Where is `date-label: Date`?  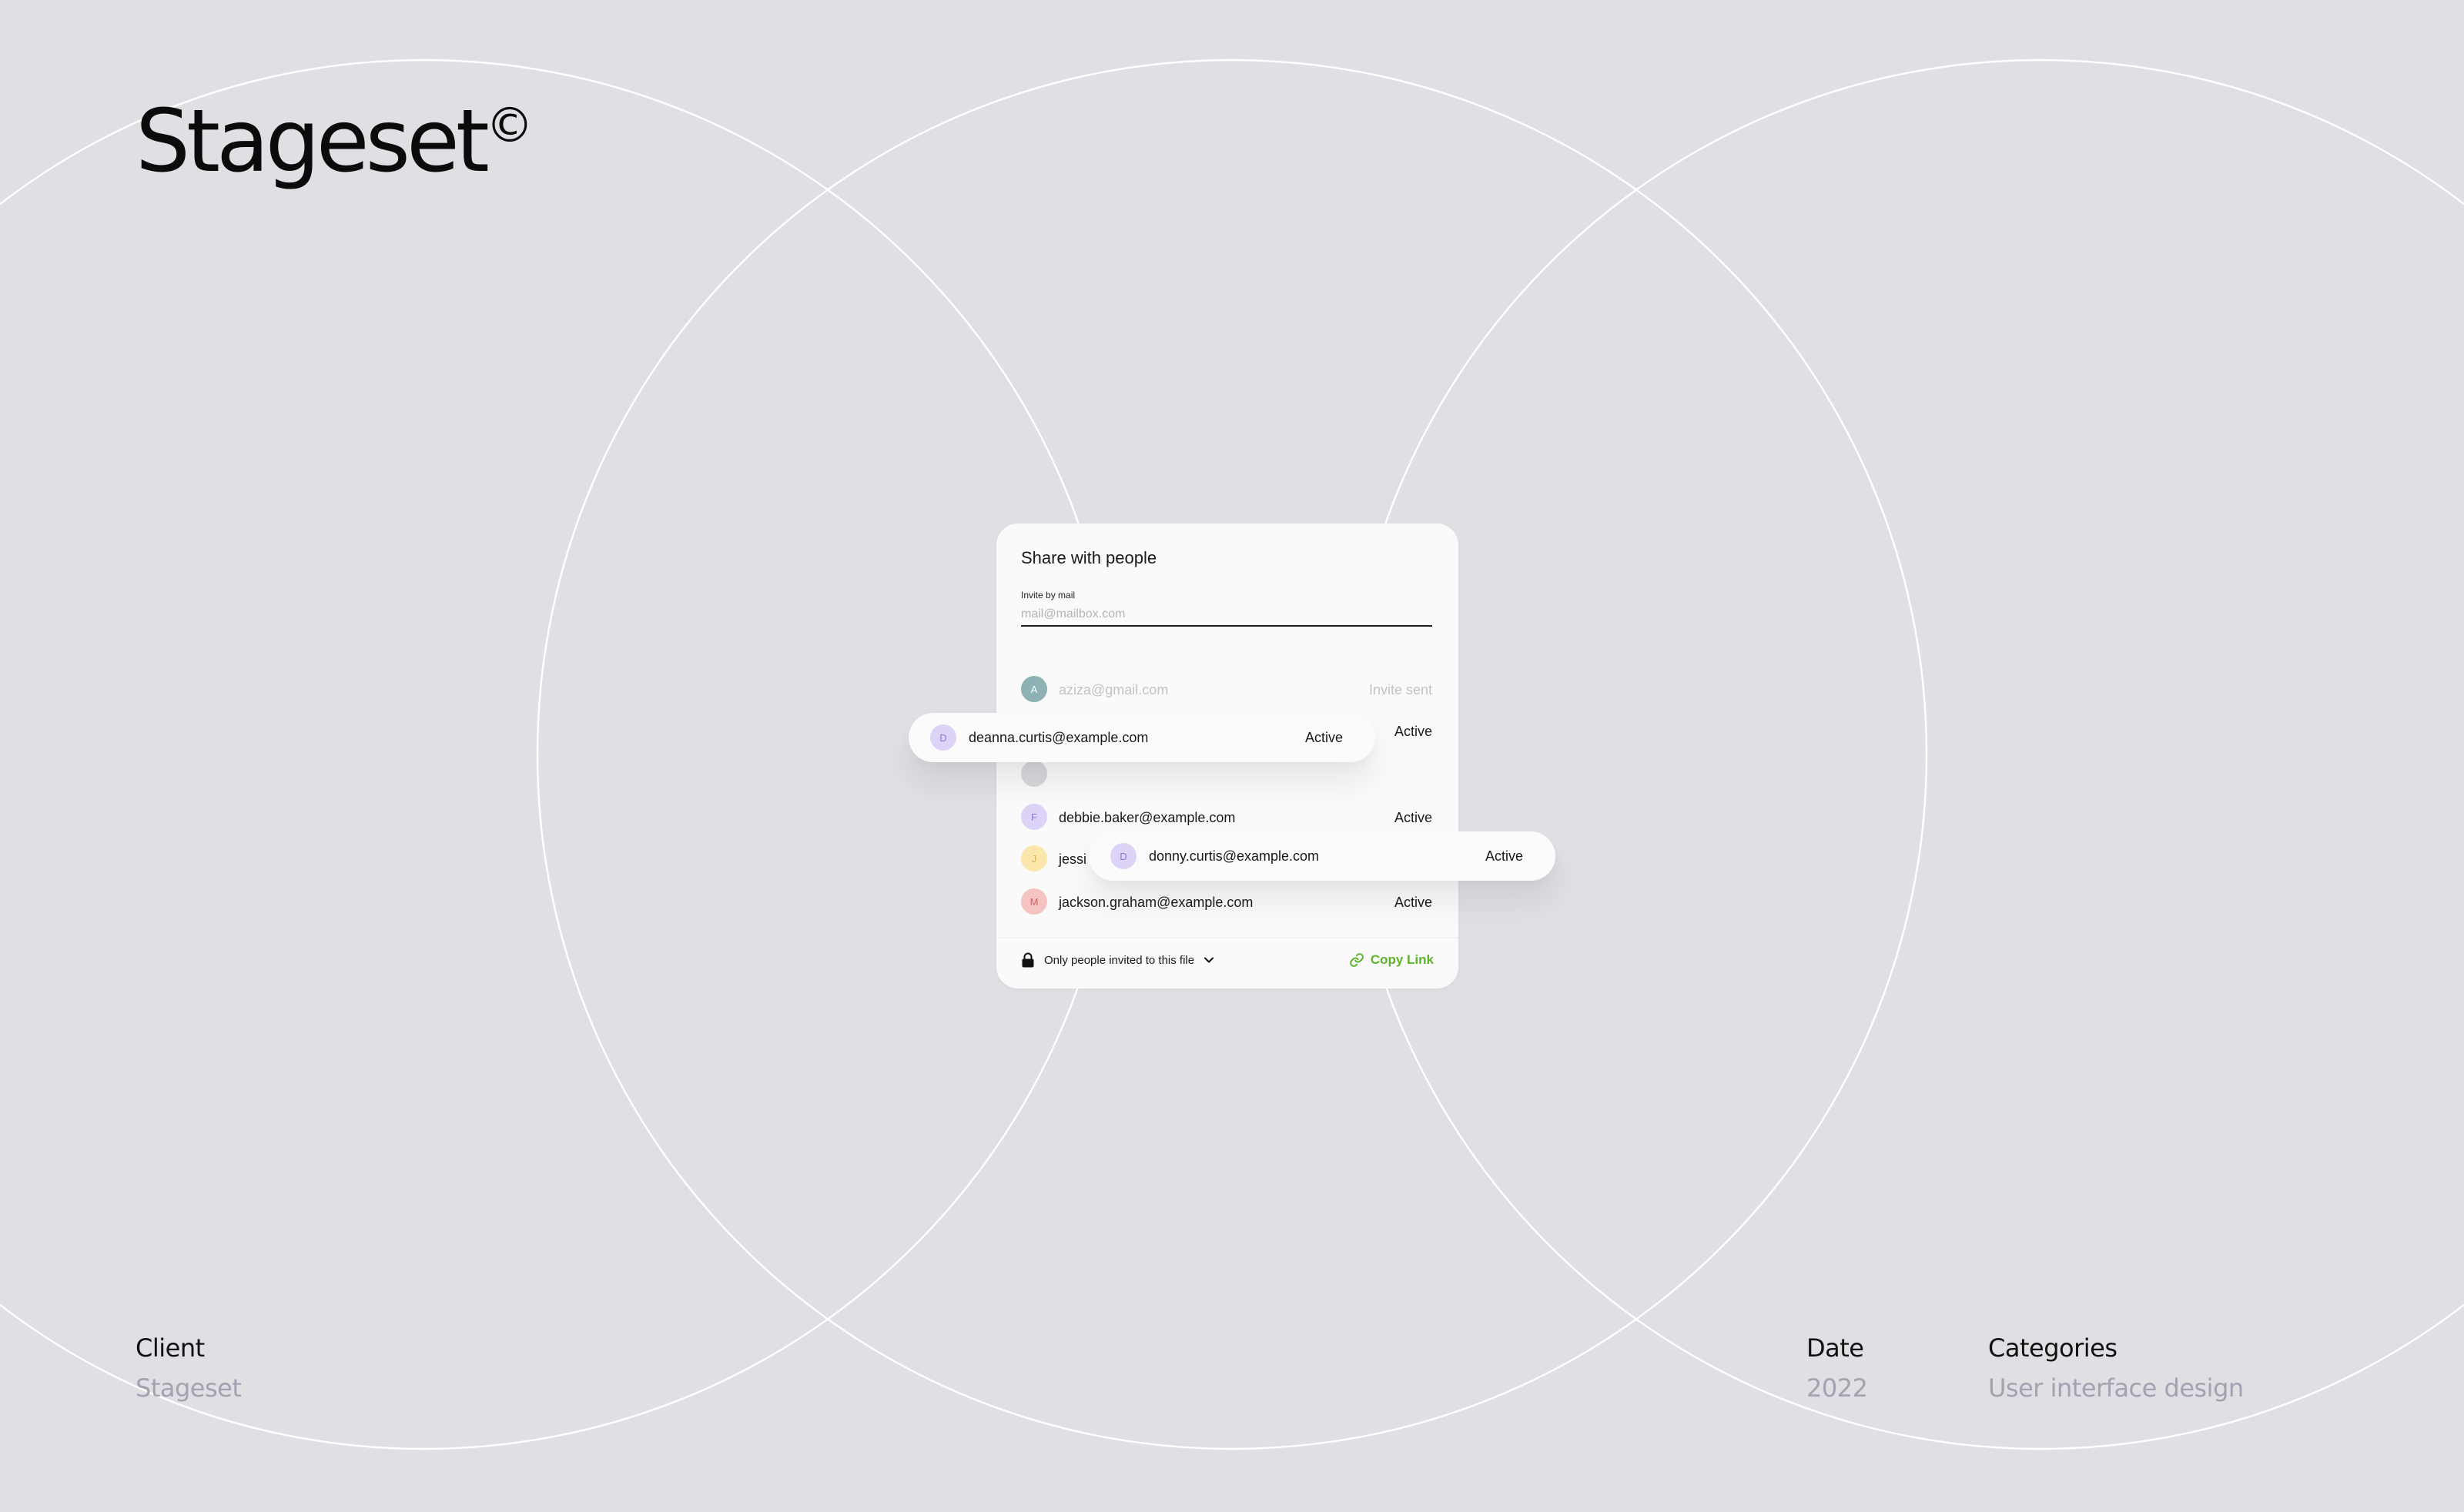
date-label: Date is located at coordinates (1835, 1348).